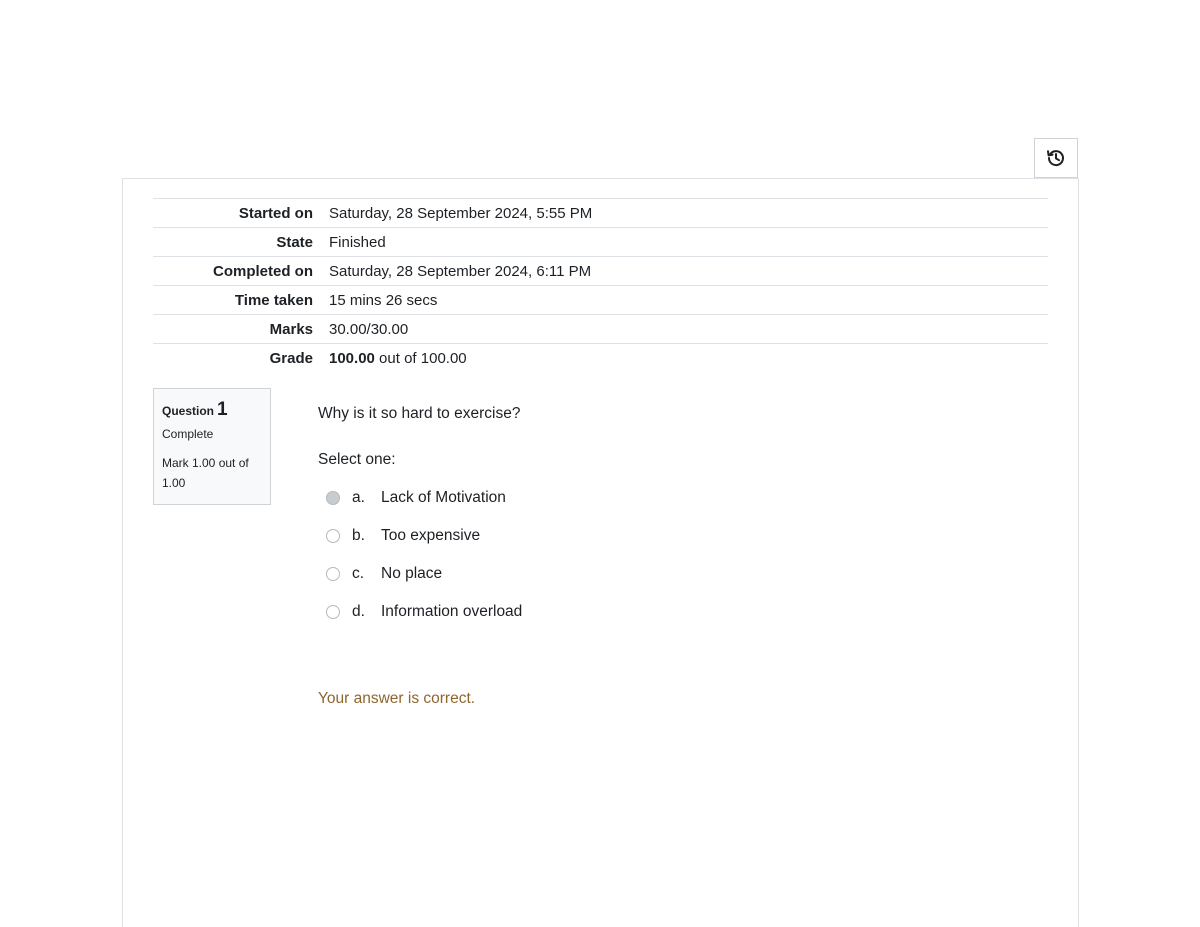 This screenshot has width=1200, height=927. What do you see at coordinates (291, 329) in the screenshot?
I see `summary-label: Marks` at bounding box center [291, 329].